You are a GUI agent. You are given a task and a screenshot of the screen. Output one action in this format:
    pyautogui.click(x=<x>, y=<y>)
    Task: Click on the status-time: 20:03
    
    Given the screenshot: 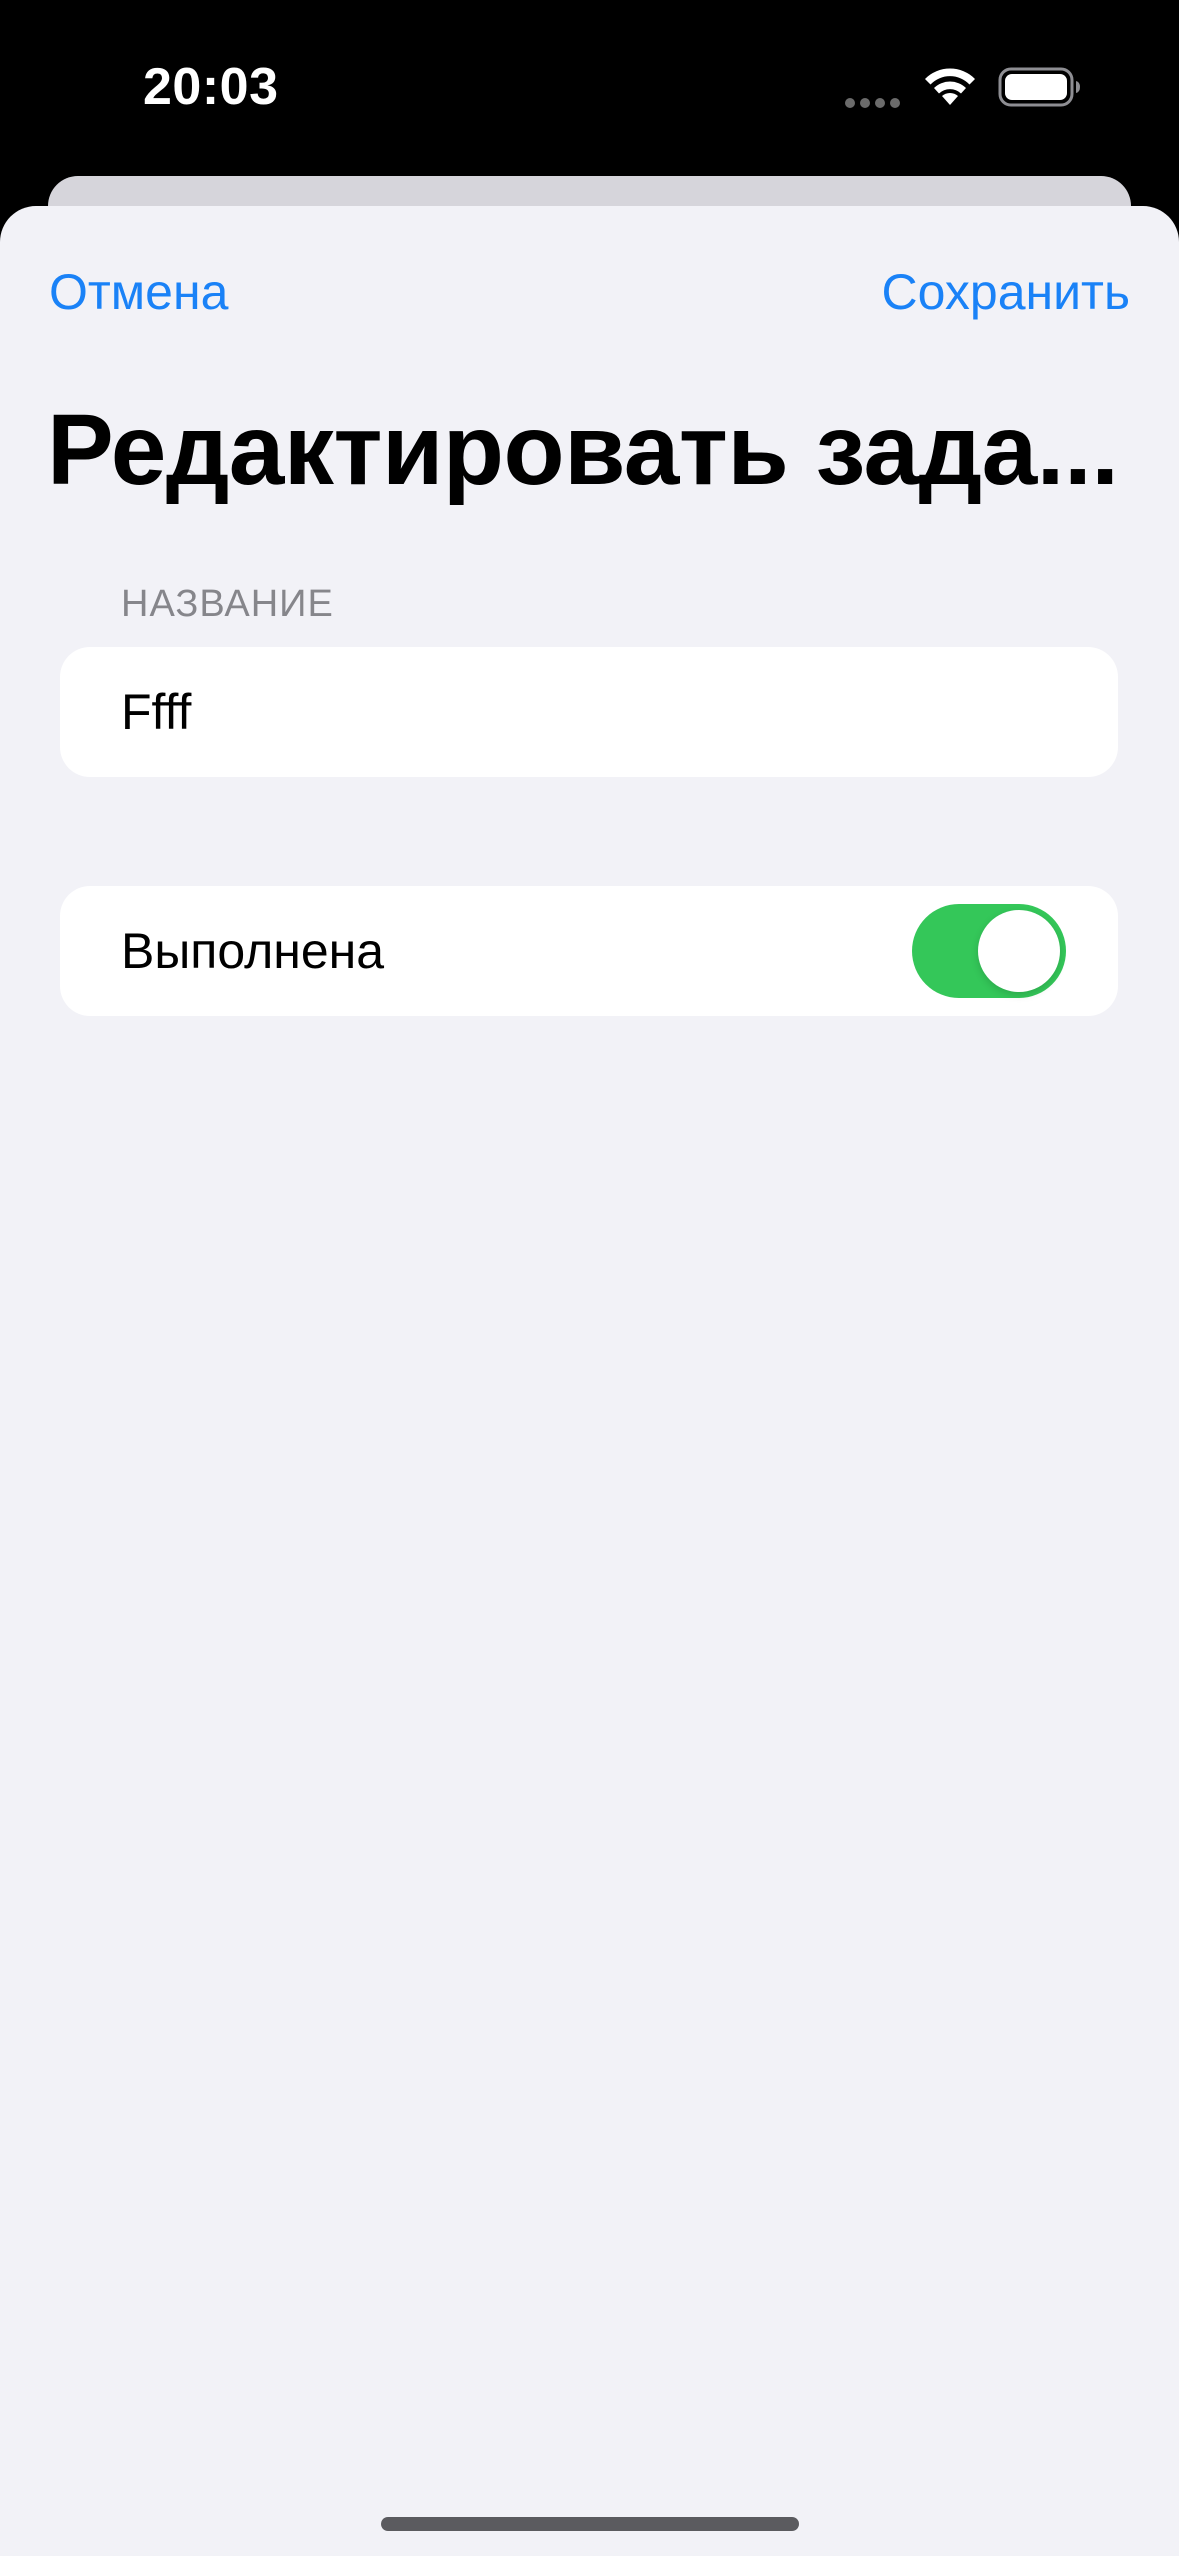 What is the action you would take?
    pyautogui.click(x=211, y=87)
    